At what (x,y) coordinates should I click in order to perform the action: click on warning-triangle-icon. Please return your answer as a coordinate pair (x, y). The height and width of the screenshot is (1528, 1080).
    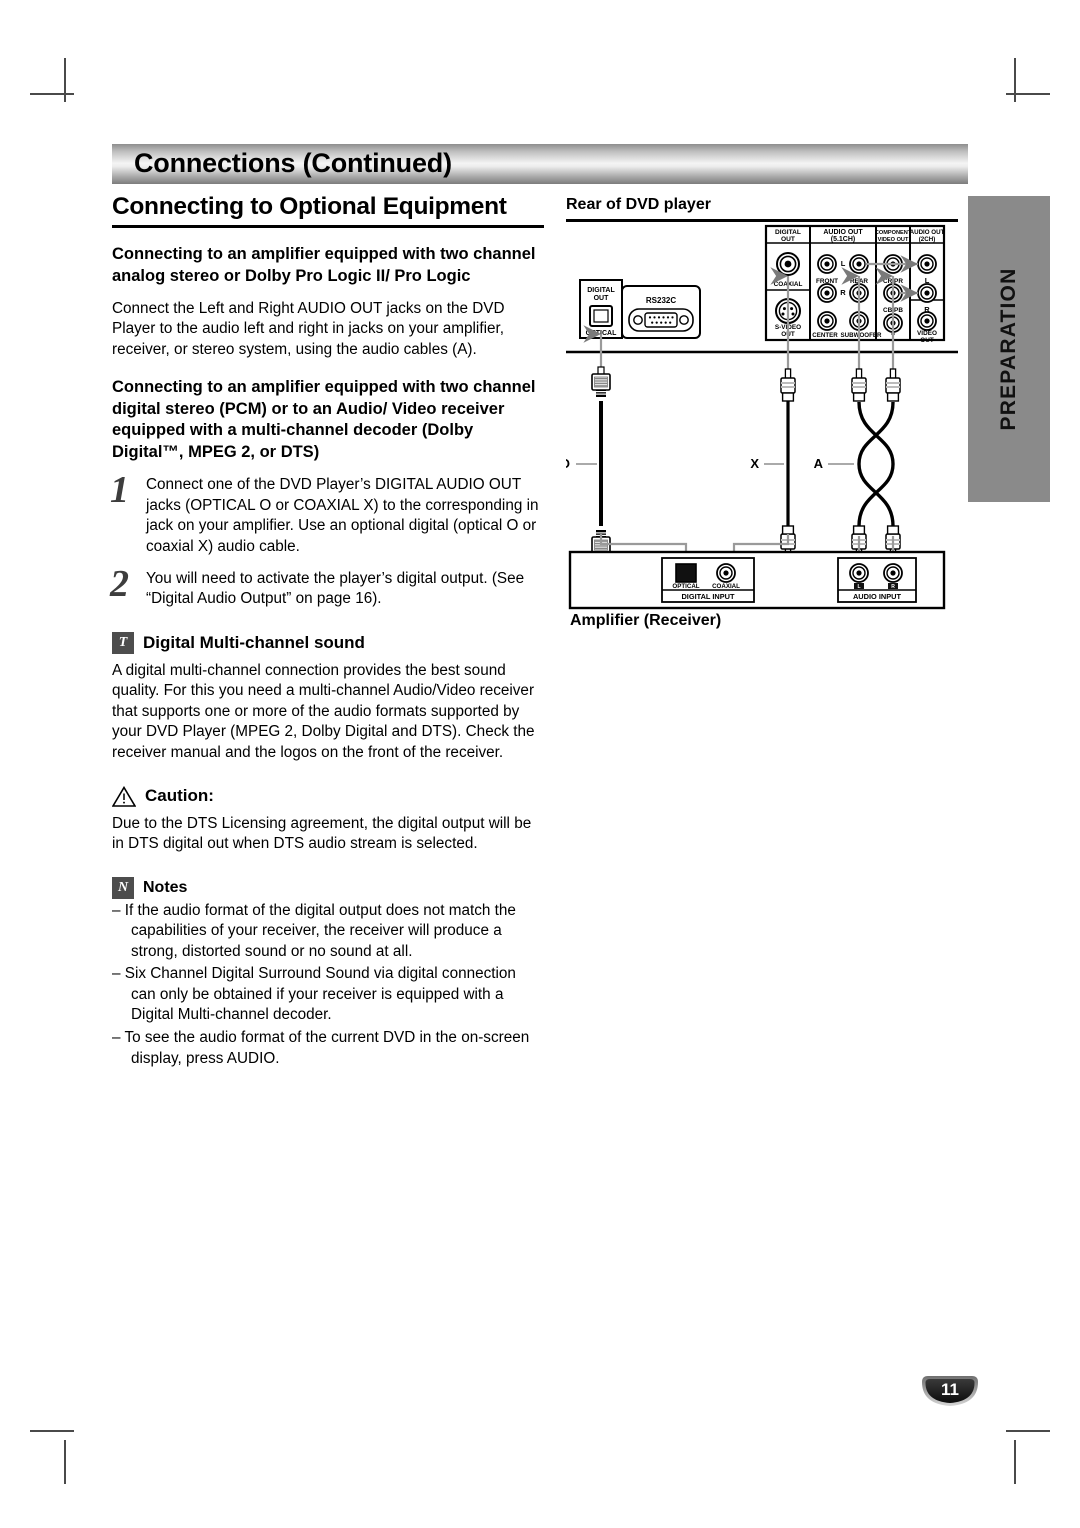
    Looking at the image, I should click on (124, 796).